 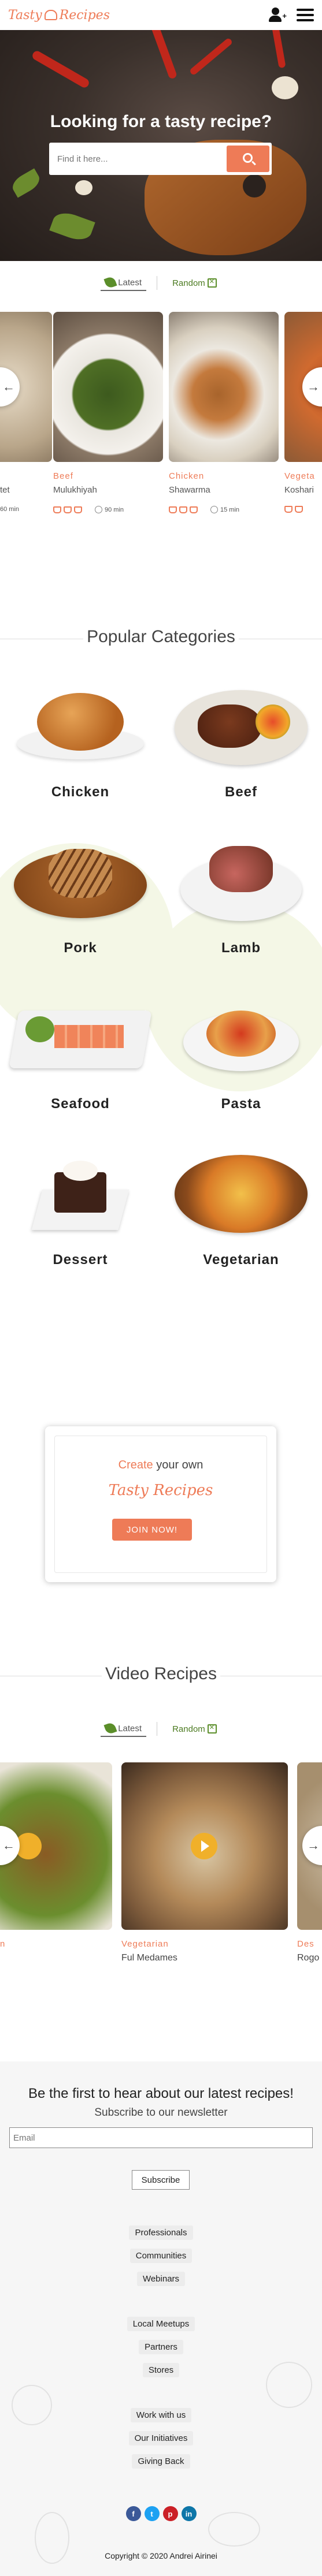 What do you see at coordinates (305, 15) in the screenshot?
I see `hamburger-icon` at bounding box center [305, 15].